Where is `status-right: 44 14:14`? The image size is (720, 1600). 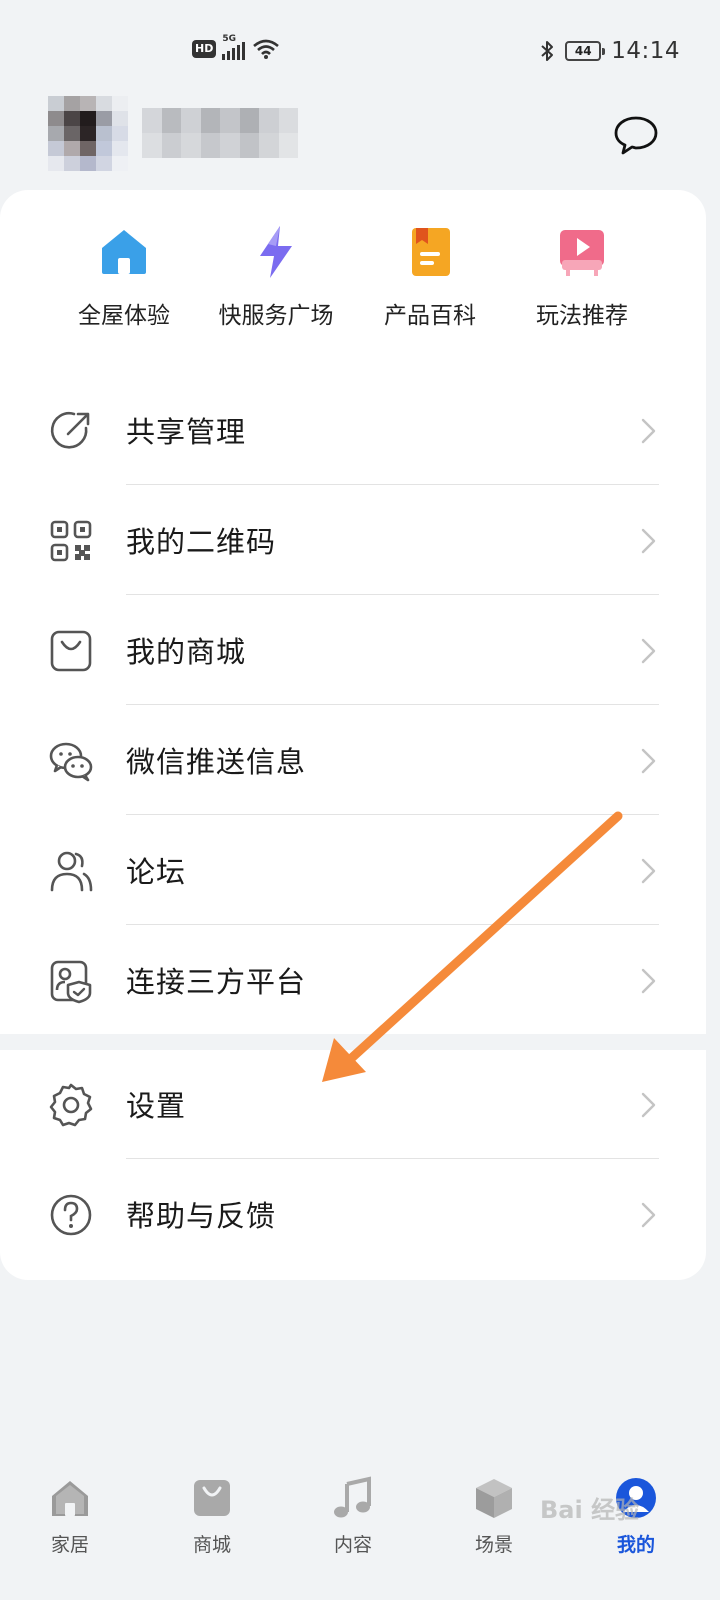 status-right: 44 14:14 is located at coordinates (609, 51).